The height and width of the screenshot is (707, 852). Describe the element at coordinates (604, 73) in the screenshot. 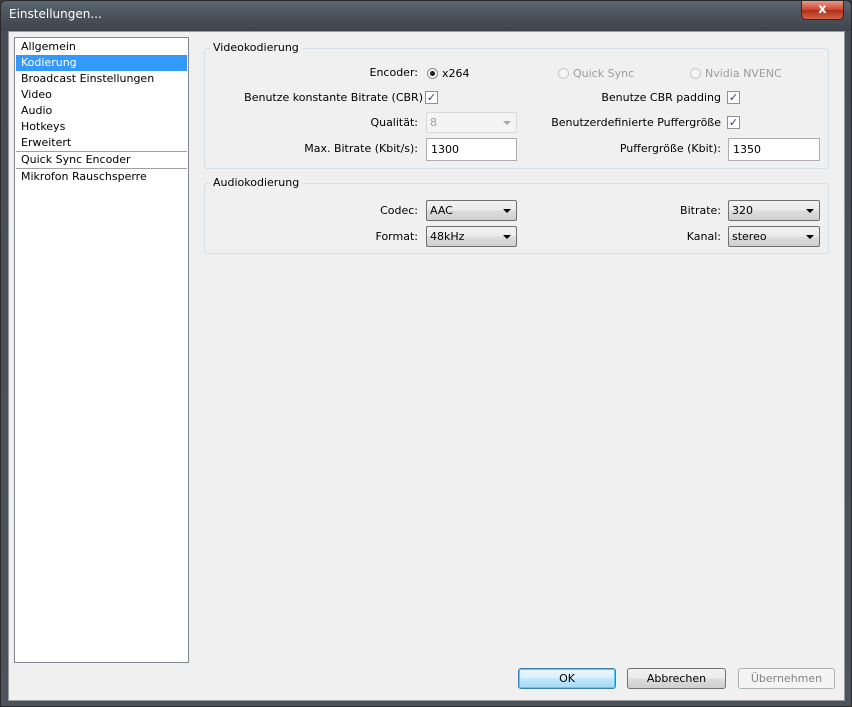

I see `encoder-quicksync-label: Quick Sync` at that location.